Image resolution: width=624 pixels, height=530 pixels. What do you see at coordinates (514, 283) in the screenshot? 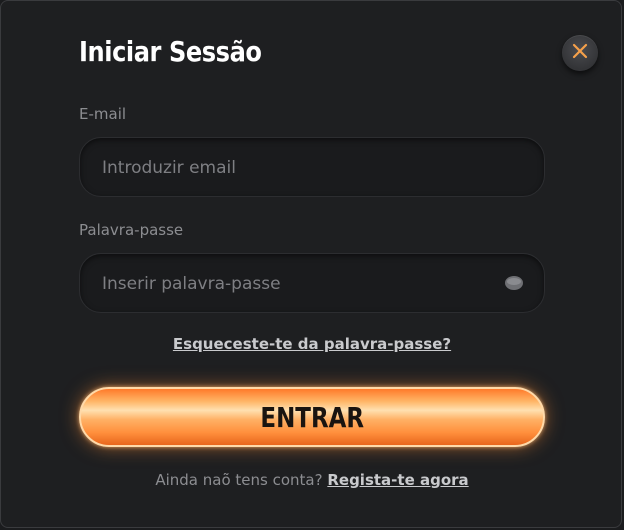
I see `eye-icon` at bounding box center [514, 283].